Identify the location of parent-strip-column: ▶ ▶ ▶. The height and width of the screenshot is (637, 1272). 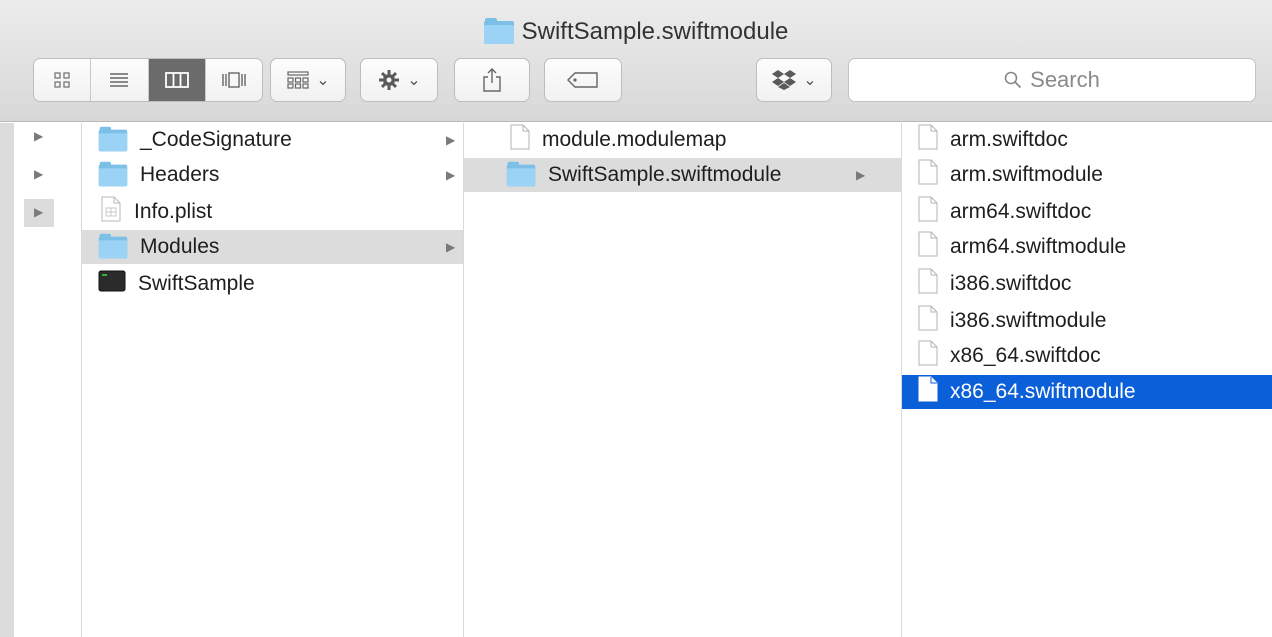
(41, 380).